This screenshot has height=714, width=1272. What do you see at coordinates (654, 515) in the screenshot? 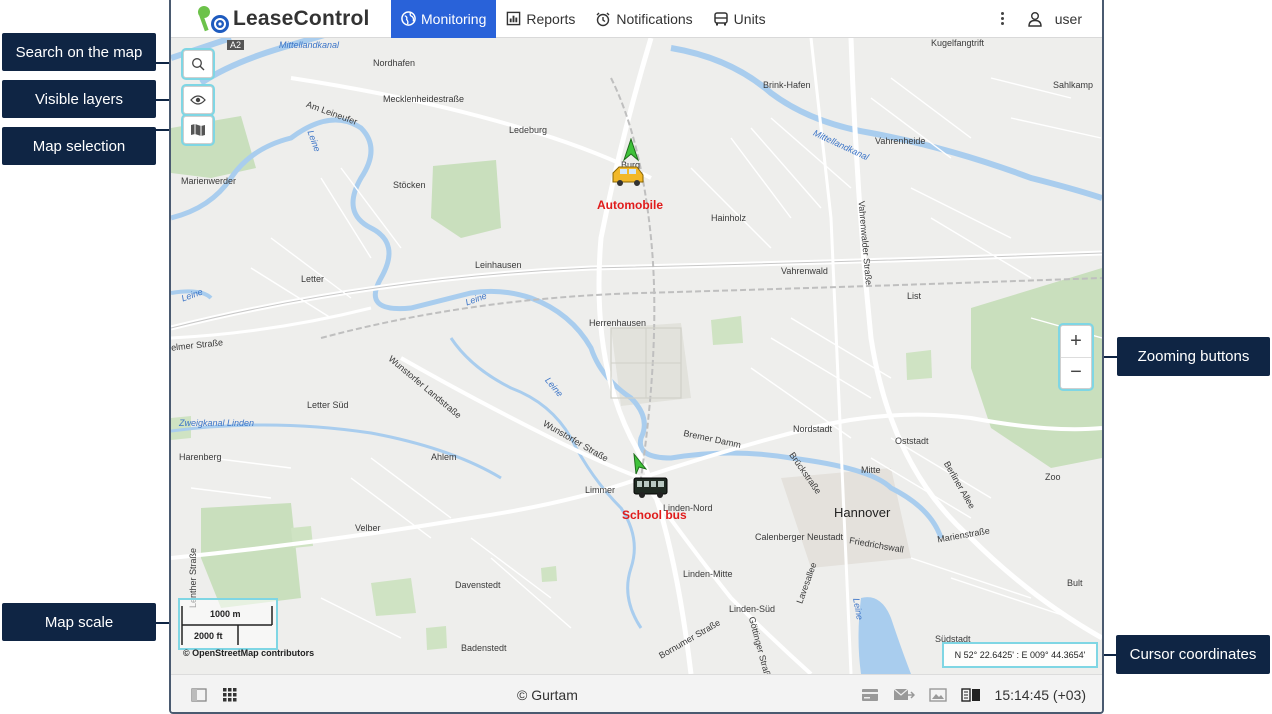
I see `unit-label-school-bus: School bus` at bounding box center [654, 515].